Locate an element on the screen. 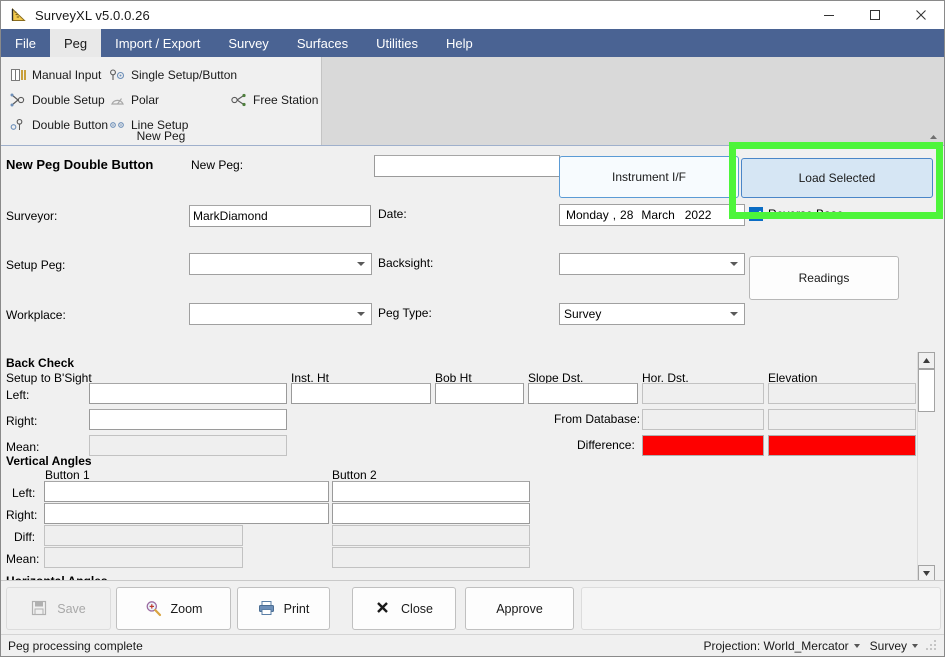 The width and height of the screenshot is (945, 657). minimize-button is located at coordinates (829, 15).